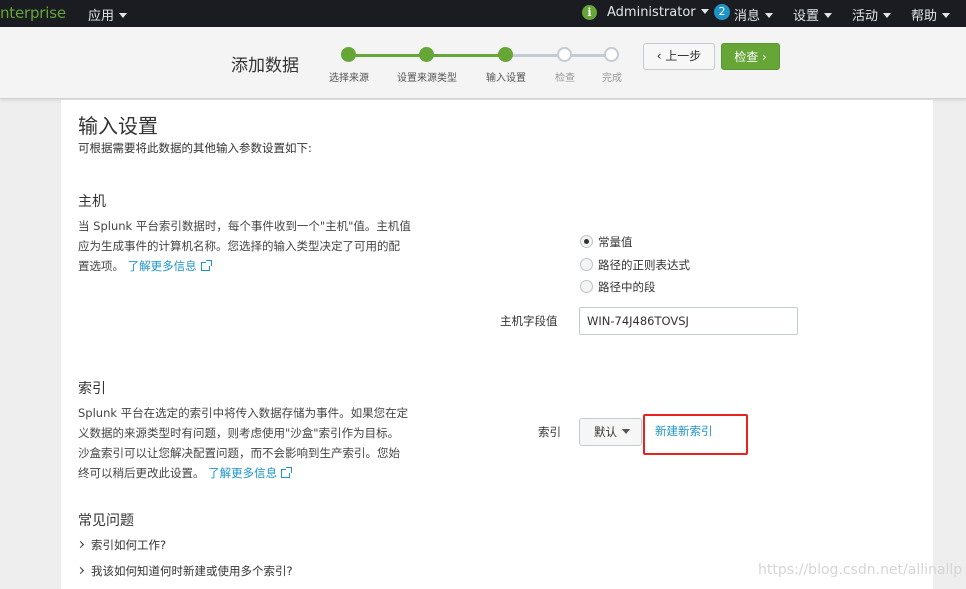 The height and width of the screenshot is (589, 966). Describe the element at coordinates (141, 473) in the screenshot. I see `index-desc-line: 终可以稍后更改此设置。` at that location.